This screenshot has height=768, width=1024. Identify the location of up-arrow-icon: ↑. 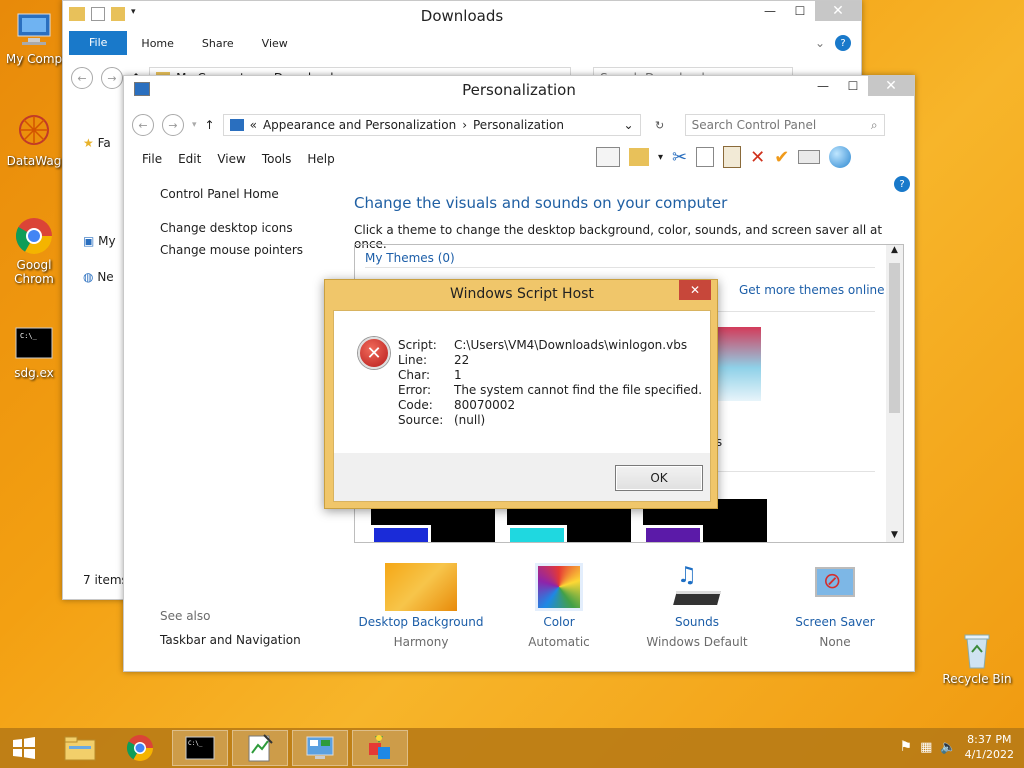
(210, 125).